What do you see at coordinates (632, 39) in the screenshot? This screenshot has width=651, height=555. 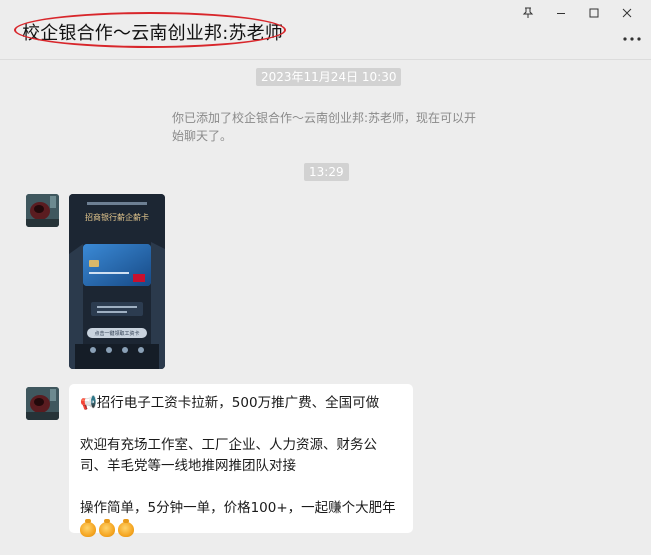 I see `more-dots-icon` at bounding box center [632, 39].